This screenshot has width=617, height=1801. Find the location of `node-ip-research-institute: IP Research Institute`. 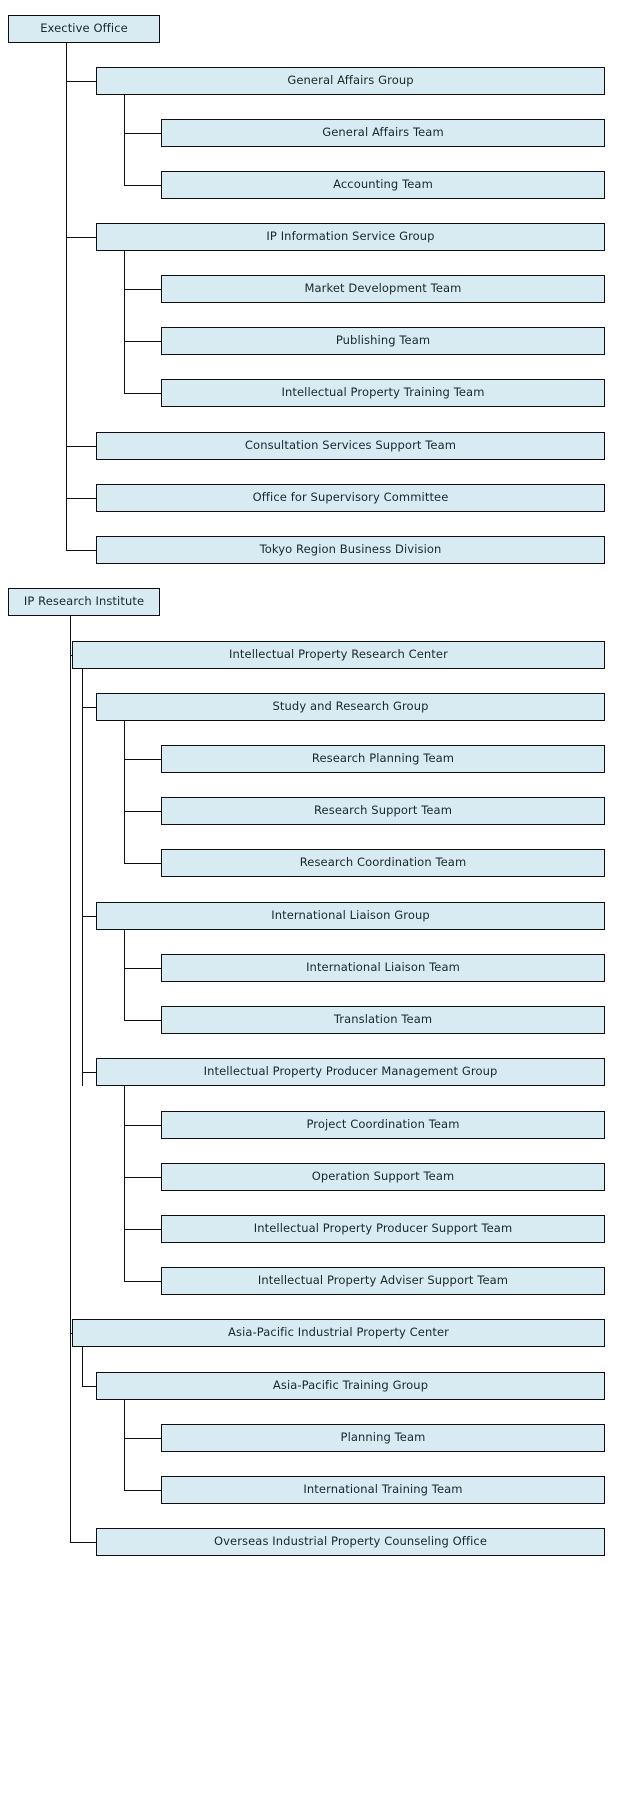

node-ip-research-institute: IP Research Institute is located at coordinates (84, 602).